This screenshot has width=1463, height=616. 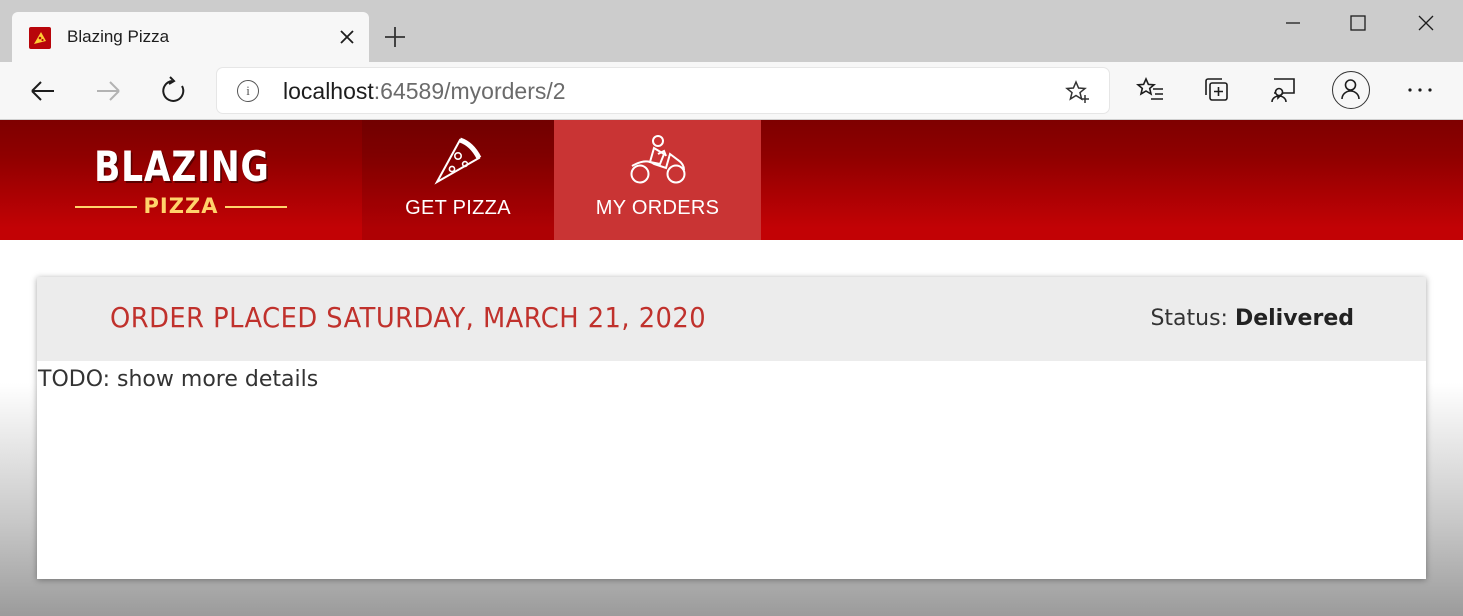 What do you see at coordinates (108, 91) in the screenshot?
I see `arrow-right-icon` at bounding box center [108, 91].